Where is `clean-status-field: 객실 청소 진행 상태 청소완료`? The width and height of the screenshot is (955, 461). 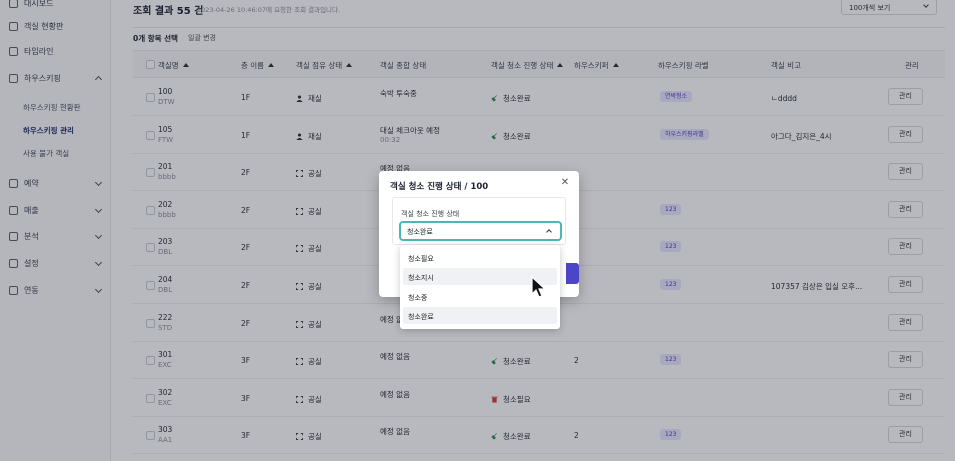 clean-status-field: 객실 청소 진행 상태 청소완료 is located at coordinates (479, 221).